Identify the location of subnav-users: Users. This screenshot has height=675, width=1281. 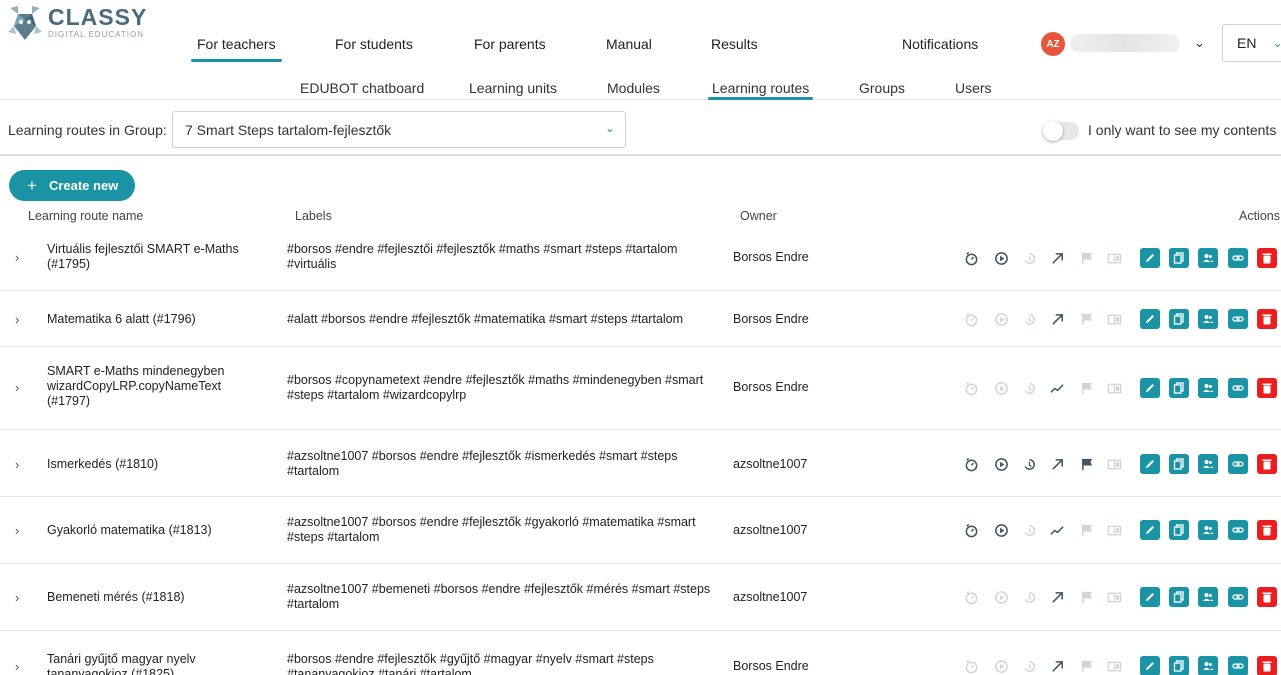
(973, 88).